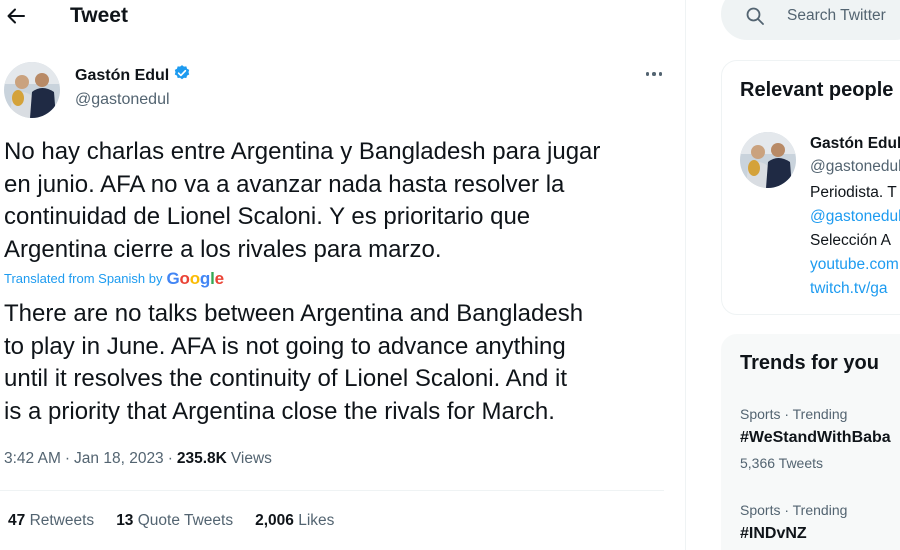  Describe the element at coordinates (781, 463) in the screenshot. I see `trend-count: 5,366 Tweets` at that location.